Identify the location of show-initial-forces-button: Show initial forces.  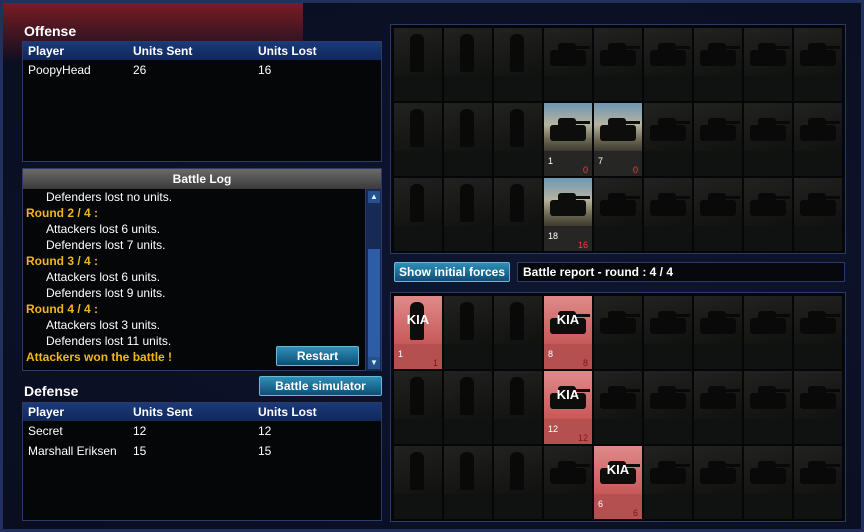
(452, 272).